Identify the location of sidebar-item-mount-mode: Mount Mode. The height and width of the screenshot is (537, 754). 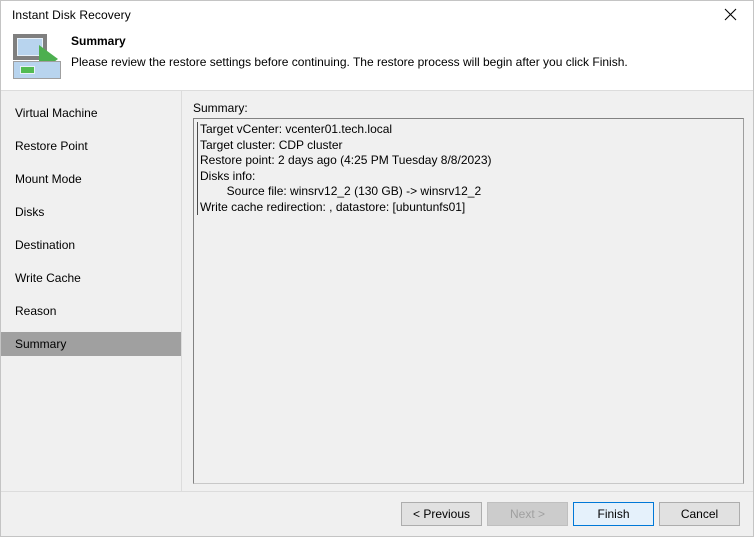
(91, 179).